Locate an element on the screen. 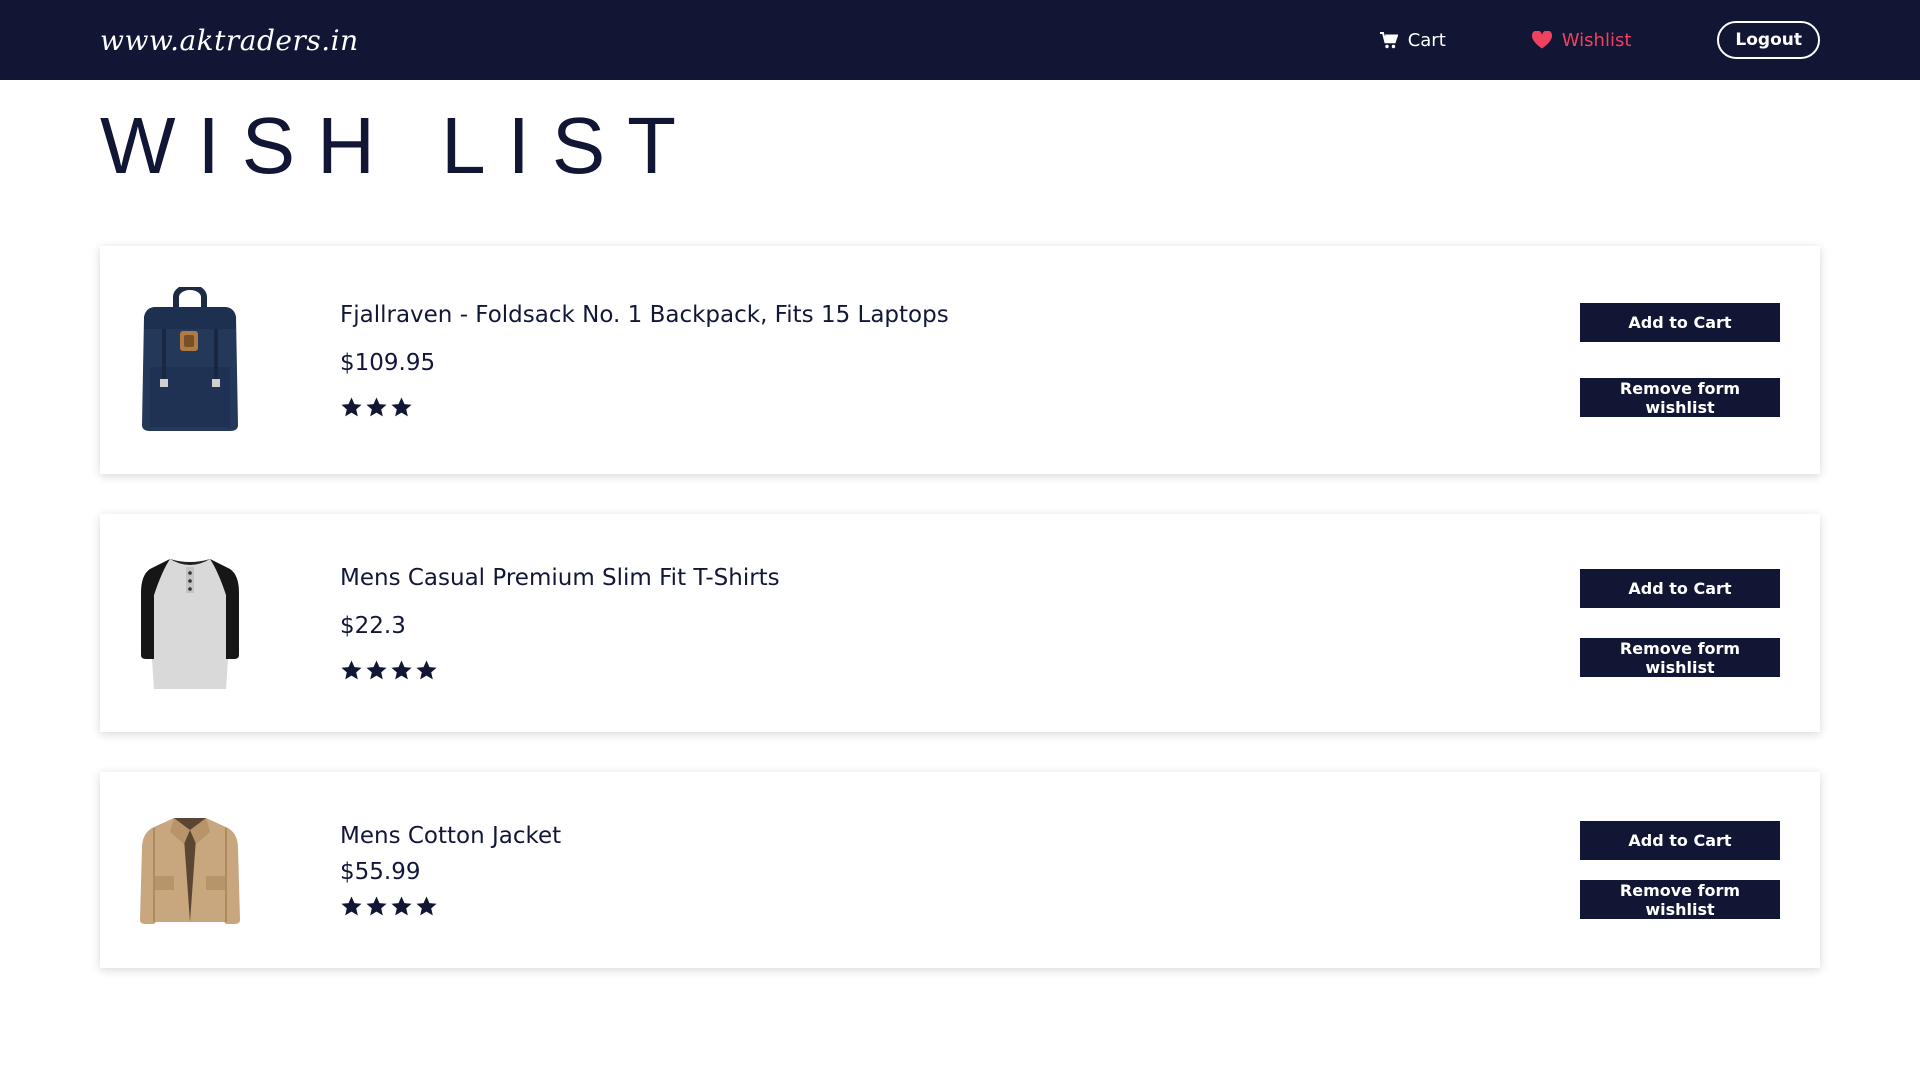 This screenshot has width=1920, height=1080. product-price: $109.95 is located at coordinates (388, 362).